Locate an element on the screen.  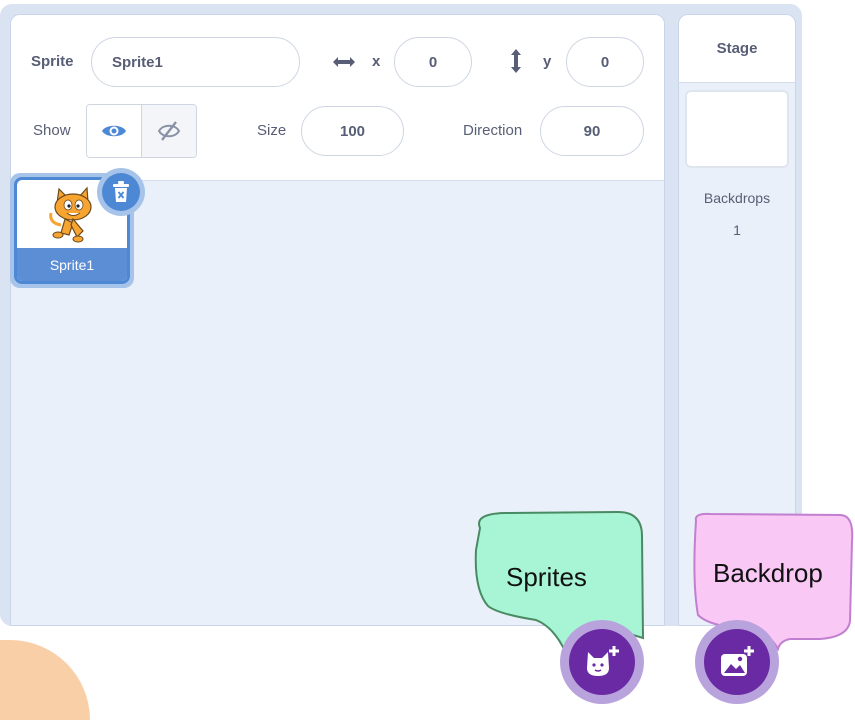
show-toggle-group is located at coordinates (141, 131).